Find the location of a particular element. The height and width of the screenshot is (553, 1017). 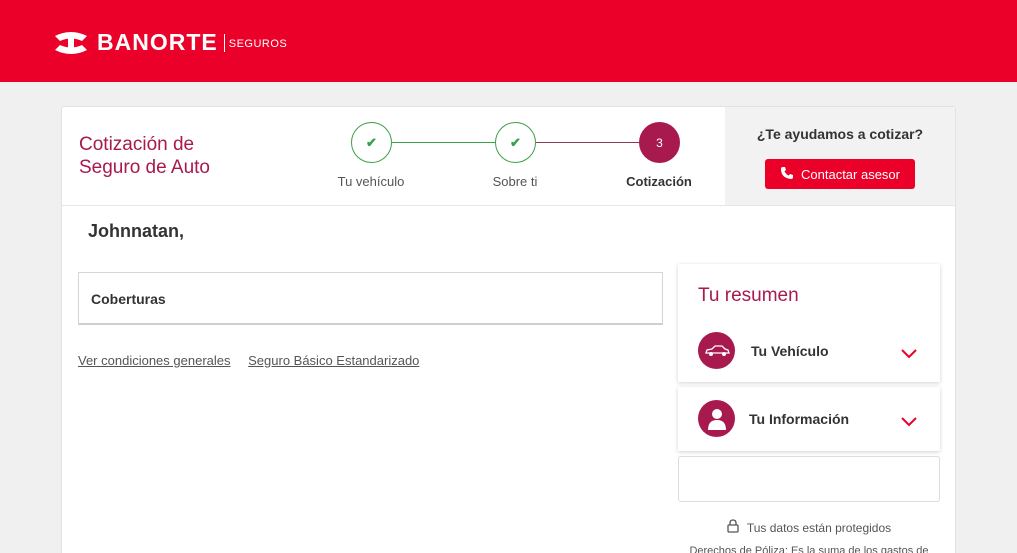

brand-name: BANORTE is located at coordinates (157, 42).